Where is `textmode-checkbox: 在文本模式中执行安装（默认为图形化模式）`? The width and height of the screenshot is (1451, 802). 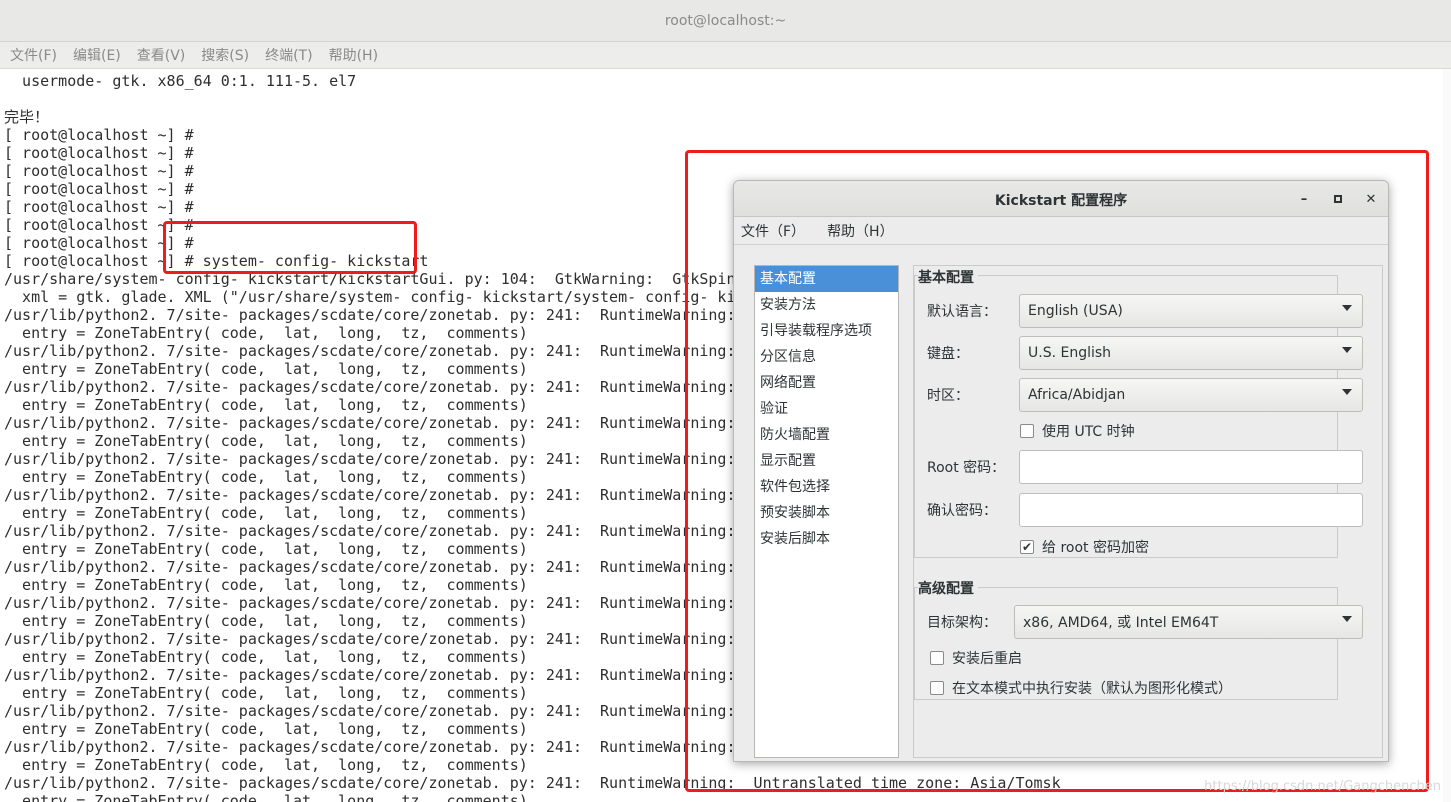
textmode-checkbox: 在文本模式中执行安装（默认为图形化模式） is located at coordinates (1081, 688).